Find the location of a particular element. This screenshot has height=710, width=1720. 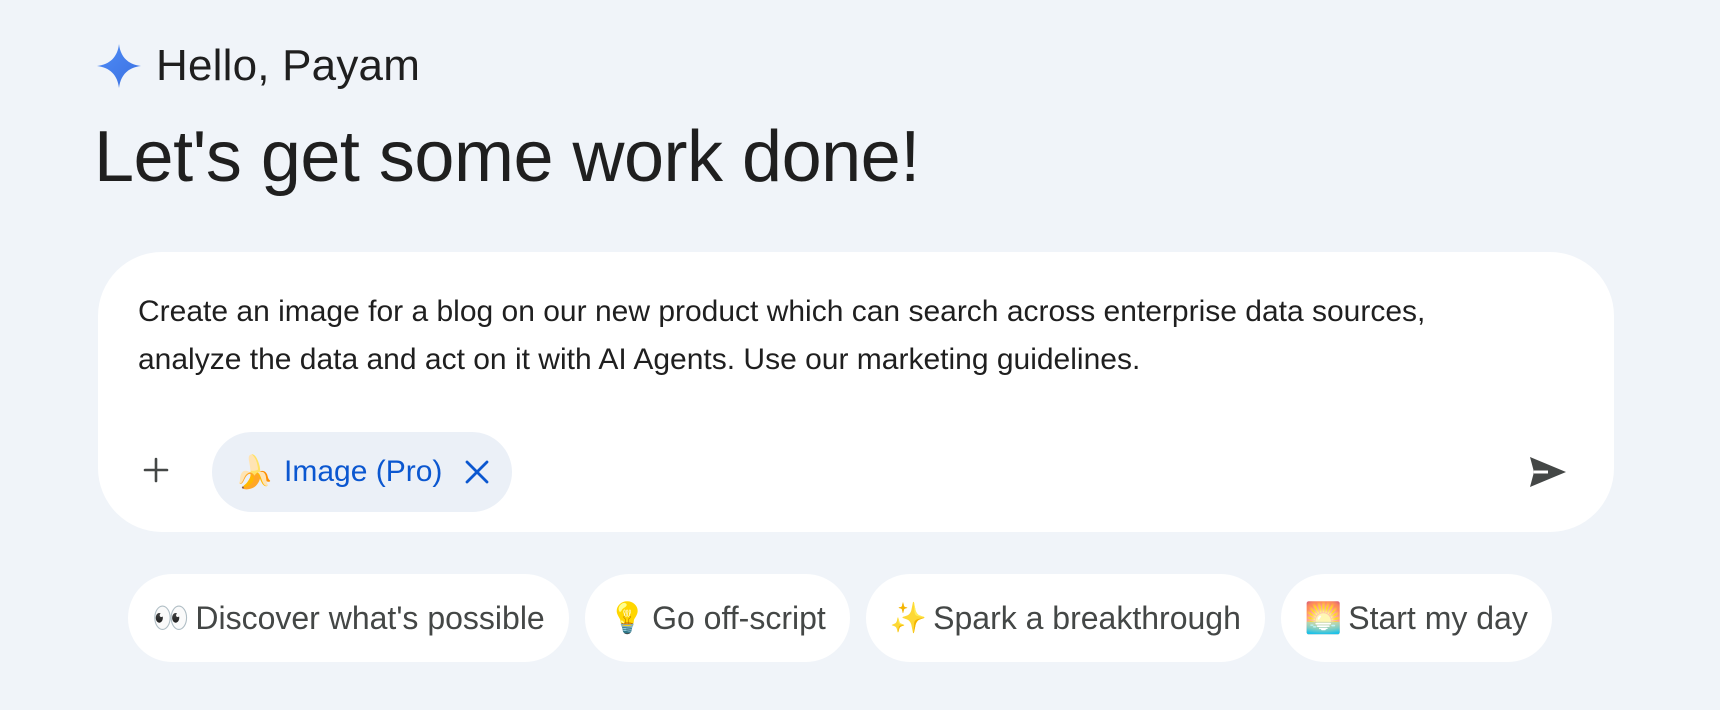

suggestion-label: Discover what's possible is located at coordinates (370, 617).